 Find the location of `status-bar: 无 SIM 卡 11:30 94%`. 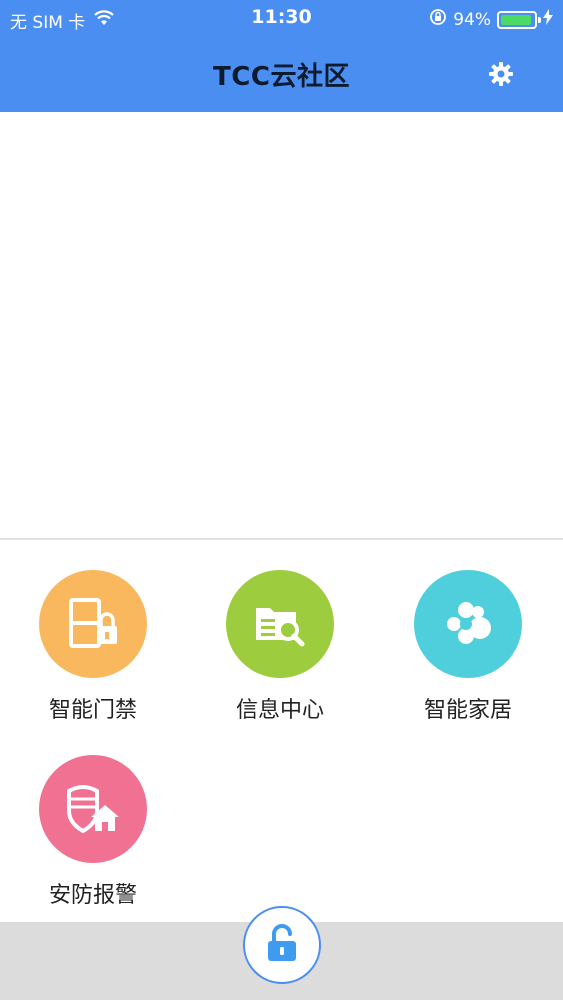

status-bar: 无 SIM 卡 11:30 94% is located at coordinates (281, 19).